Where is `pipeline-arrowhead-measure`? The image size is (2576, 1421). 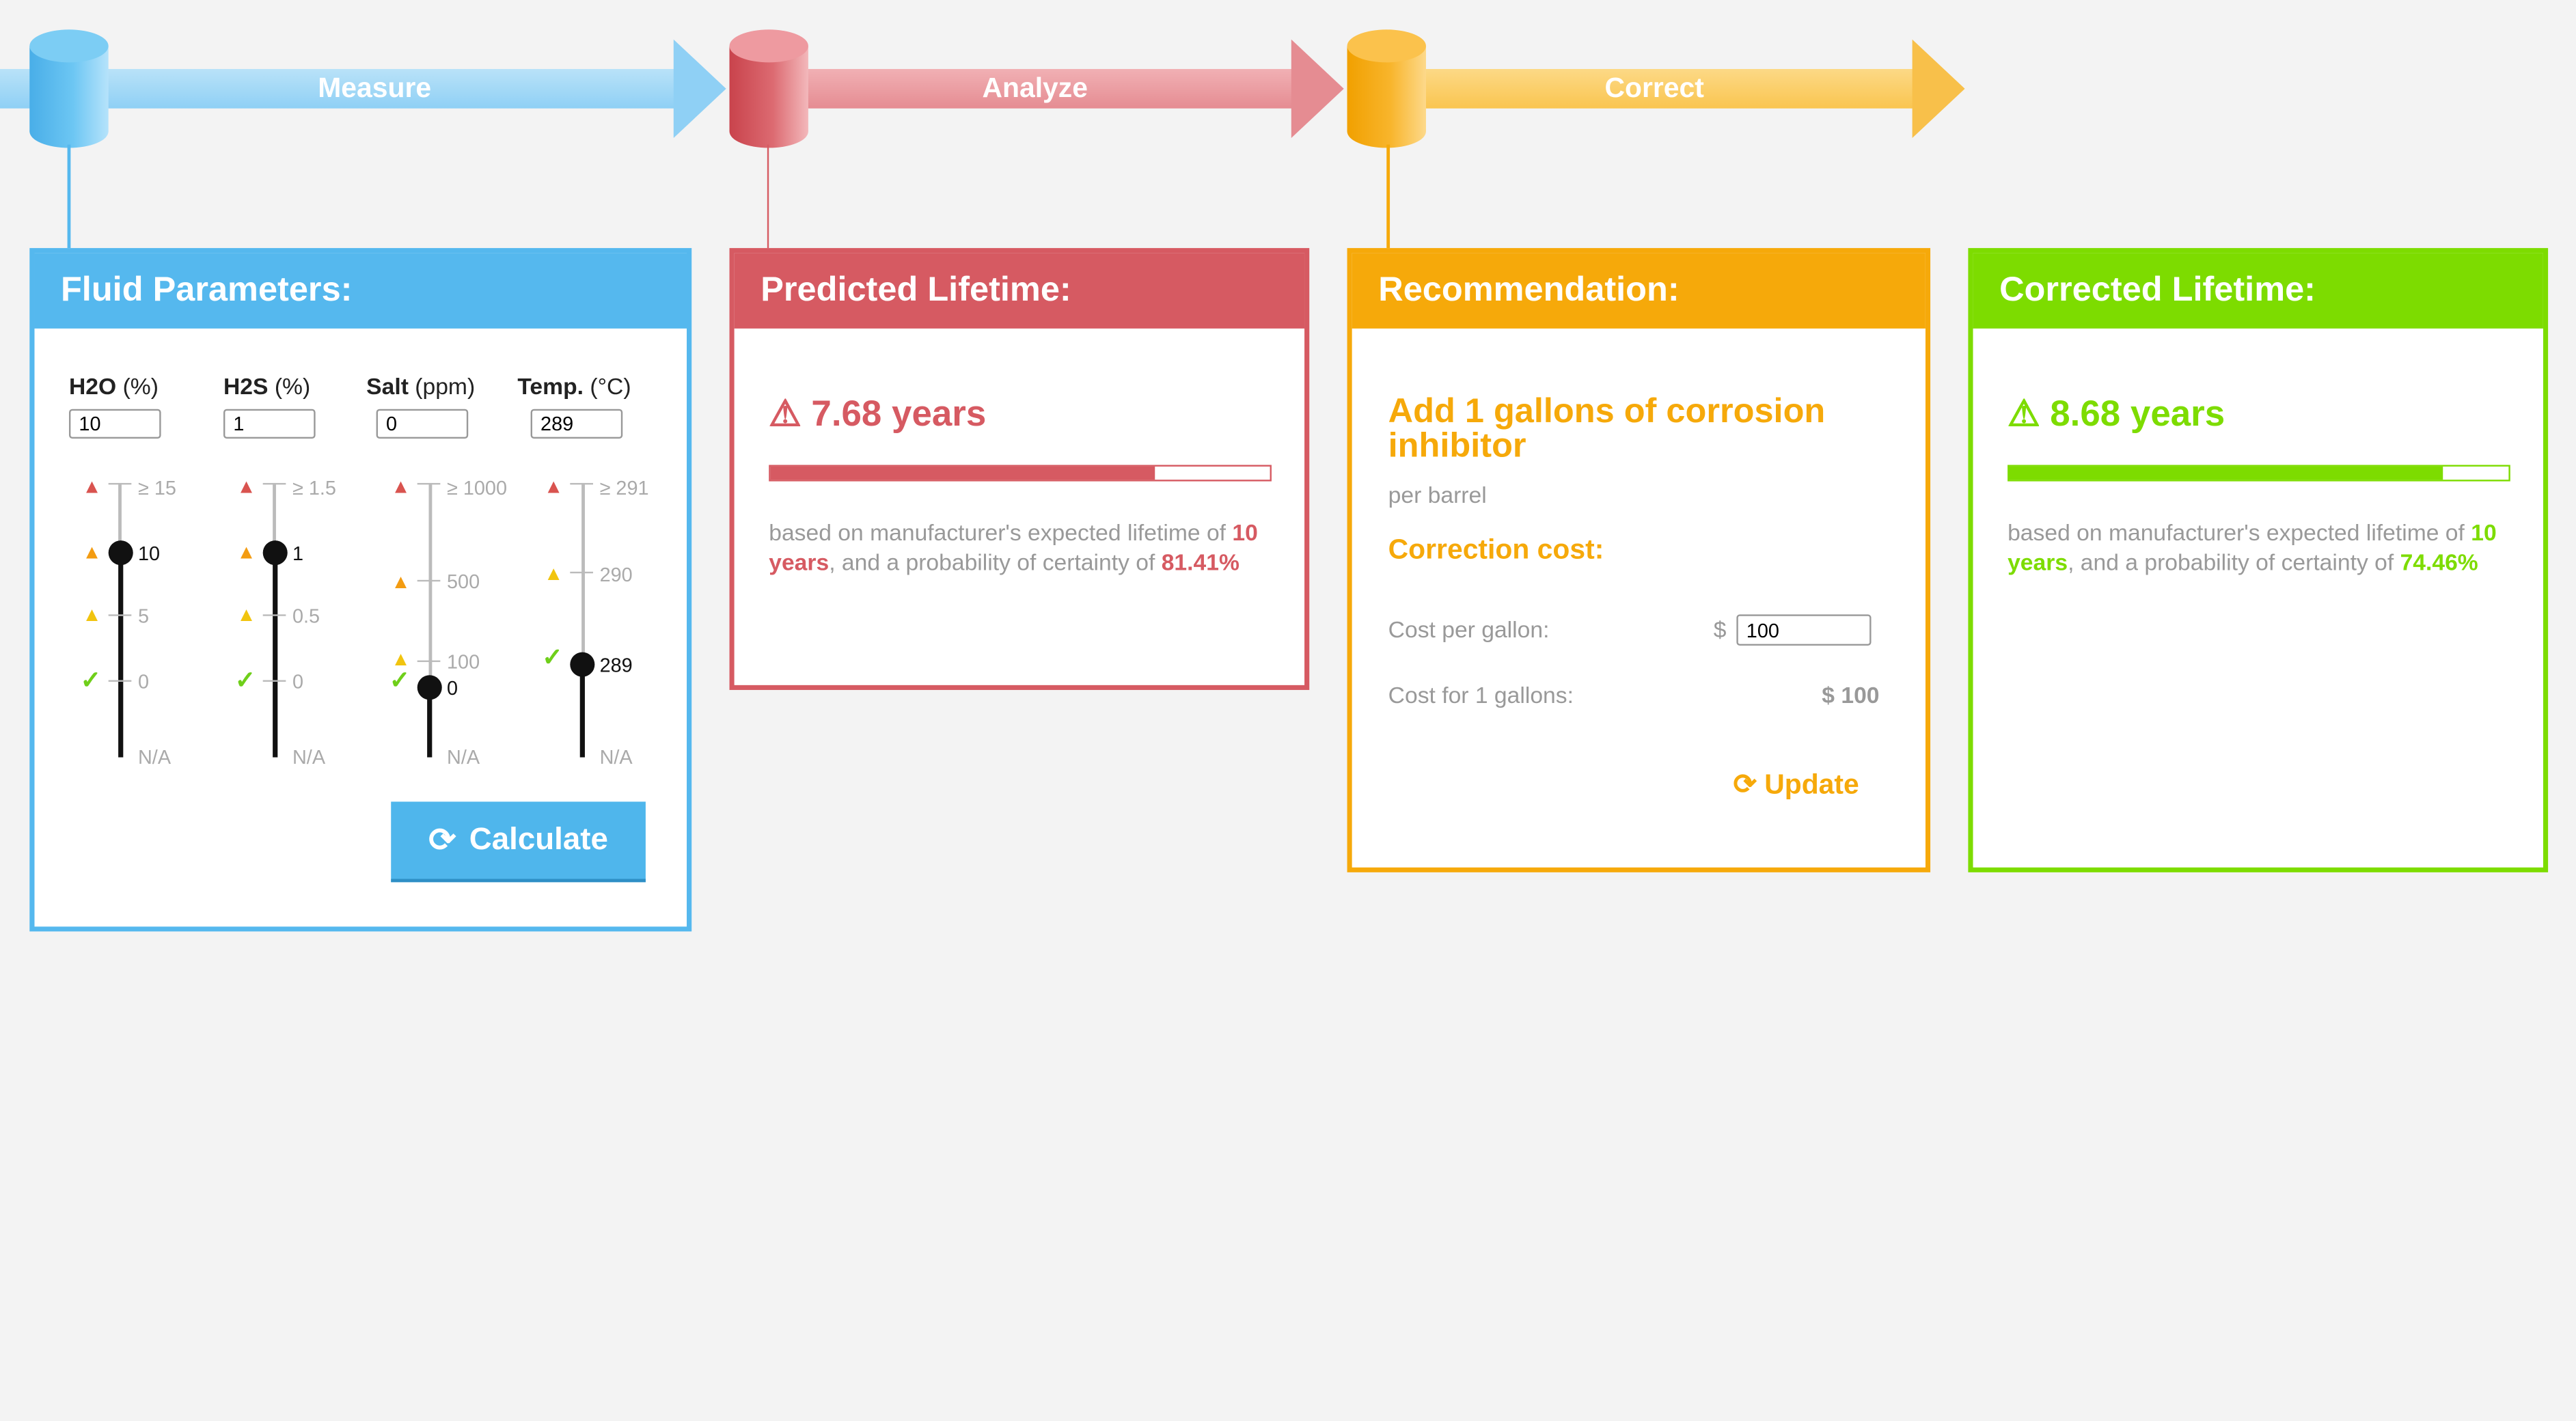
pipeline-arrowhead-measure is located at coordinates (699, 88).